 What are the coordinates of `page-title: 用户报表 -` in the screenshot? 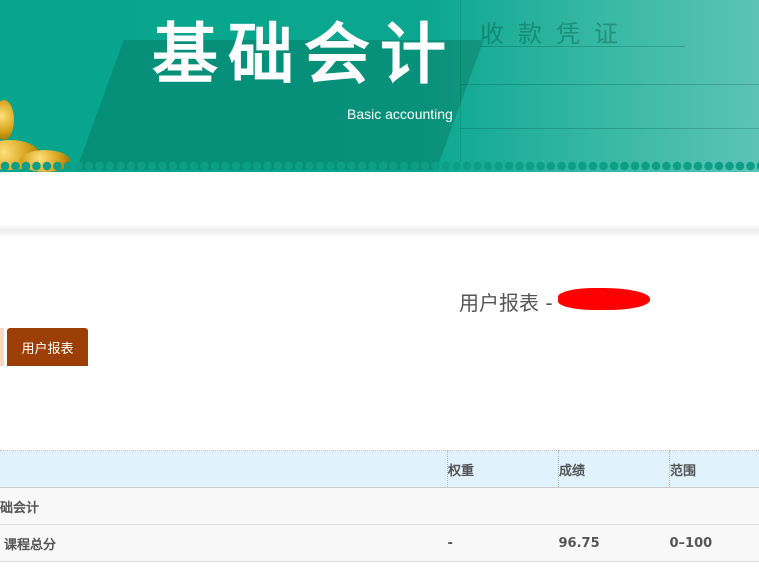 It's located at (506, 303).